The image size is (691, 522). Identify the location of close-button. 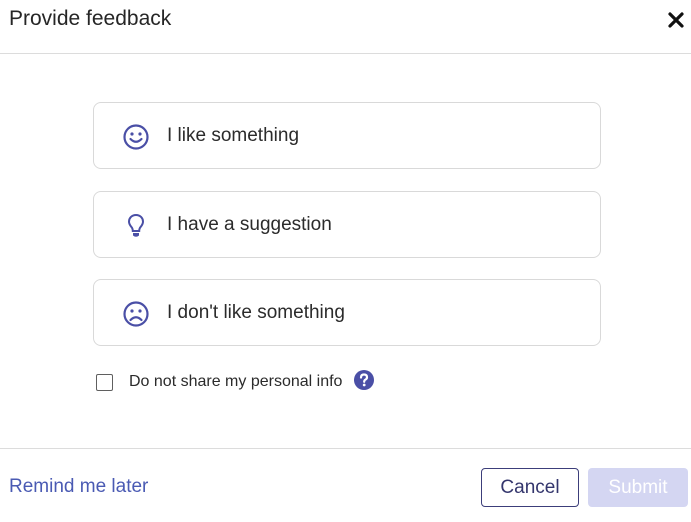
(676, 20).